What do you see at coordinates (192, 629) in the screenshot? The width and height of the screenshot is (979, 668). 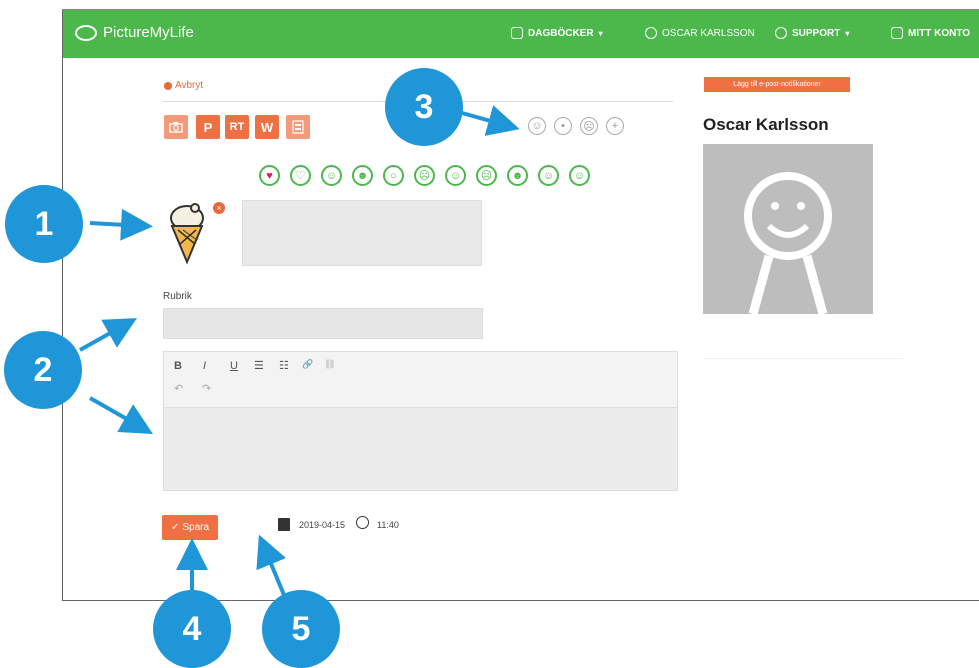 I see `callout-badge-4: 4` at bounding box center [192, 629].